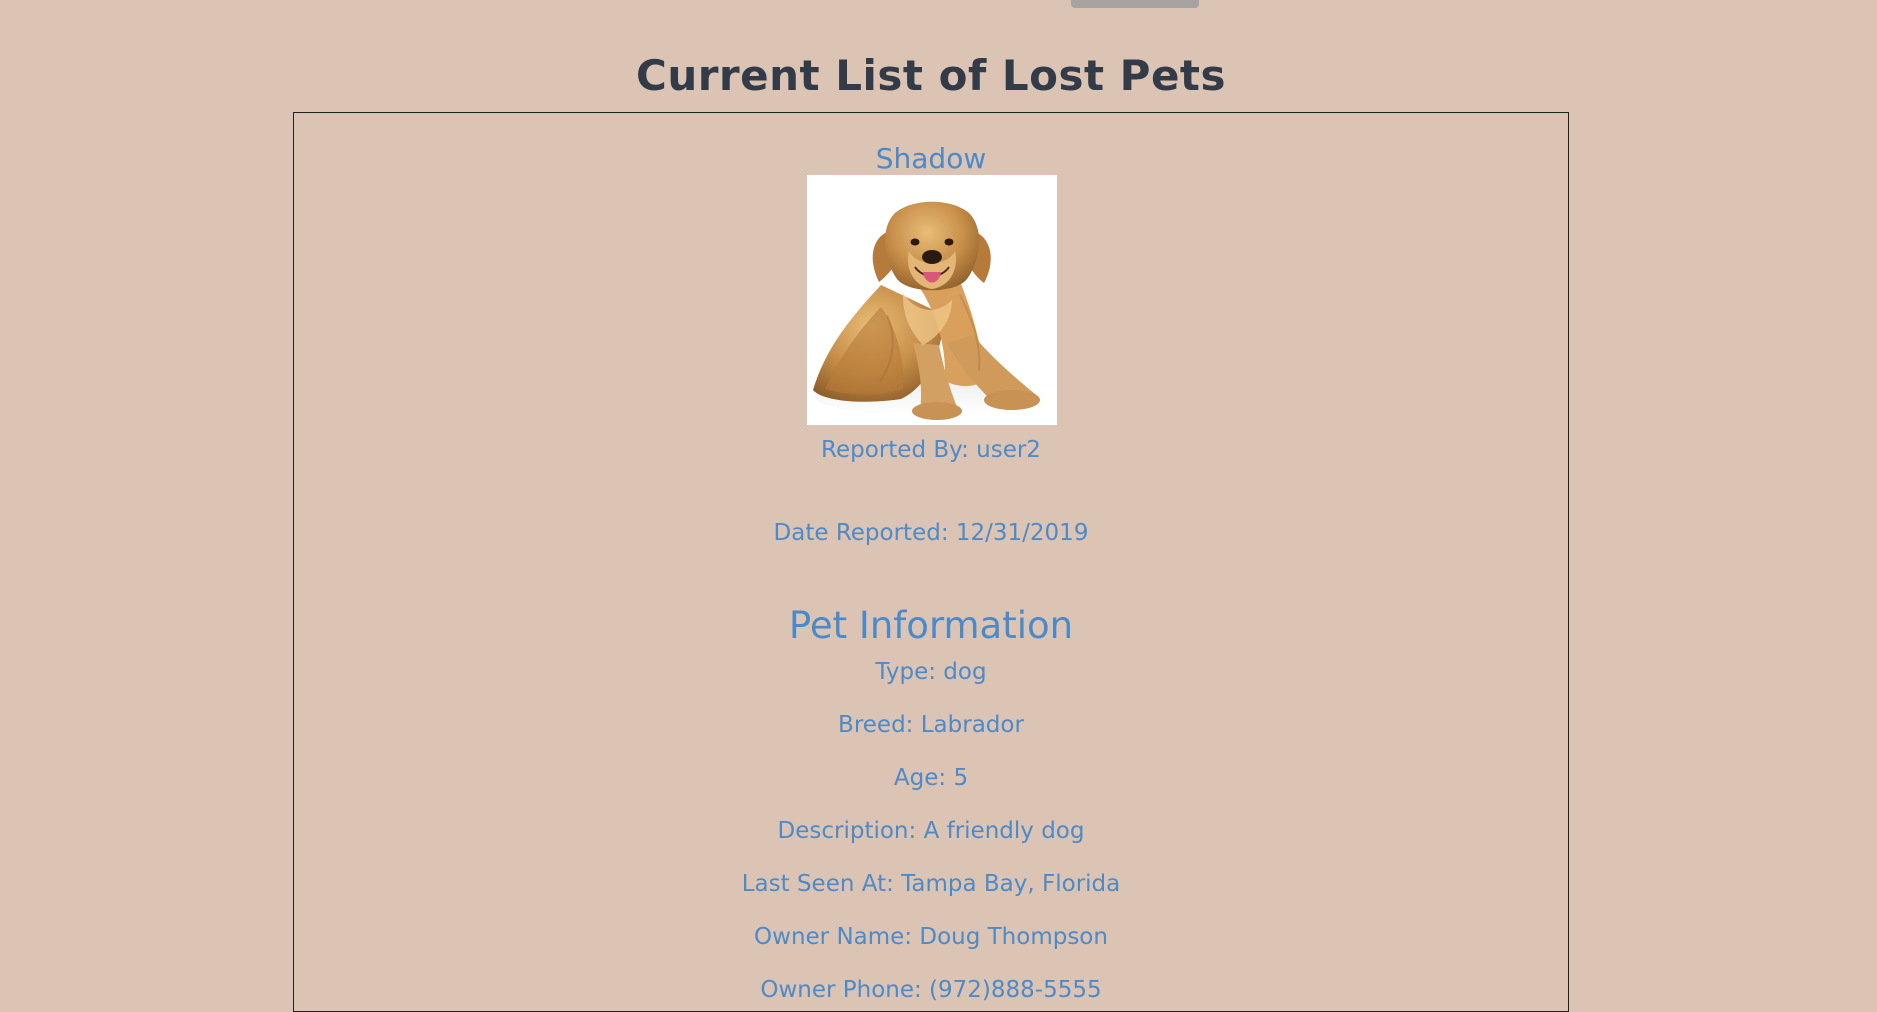 This screenshot has height=1012, width=1877. Describe the element at coordinates (931, 625) in the screenshot. I see `pet-information-heading: Pet Information` at that location.